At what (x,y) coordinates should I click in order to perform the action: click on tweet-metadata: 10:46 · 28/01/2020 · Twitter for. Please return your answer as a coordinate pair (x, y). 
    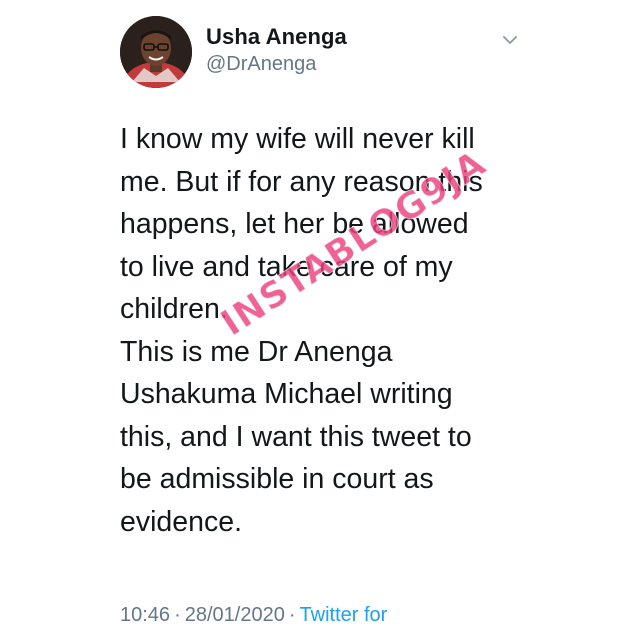
    Looking at the image, I should click on (253, 615).